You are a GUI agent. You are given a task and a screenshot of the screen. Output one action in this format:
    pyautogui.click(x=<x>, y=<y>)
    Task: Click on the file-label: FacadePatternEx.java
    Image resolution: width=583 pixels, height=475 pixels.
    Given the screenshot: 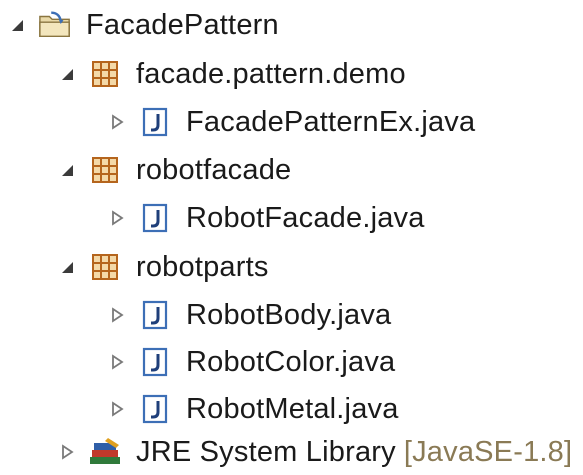 What is the action you would take?
    pyautogui.click(x=331, y=121)
    